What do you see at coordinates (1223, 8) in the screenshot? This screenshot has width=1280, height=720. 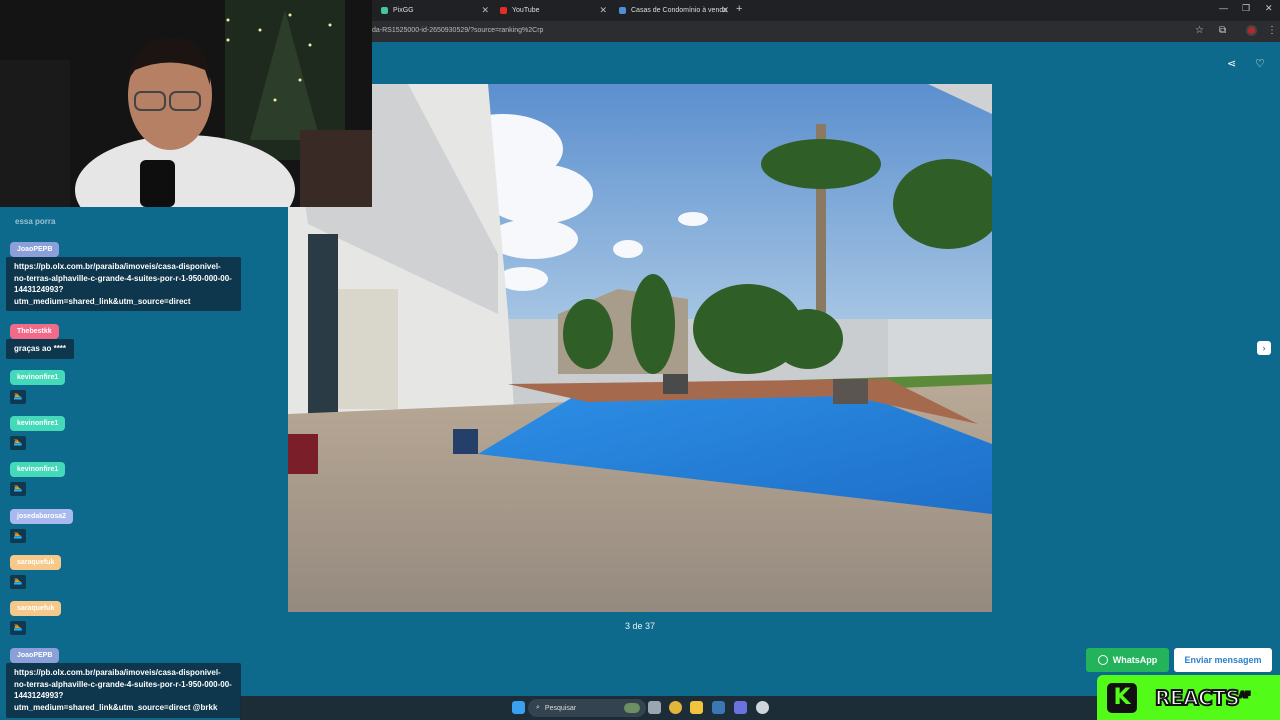 I see `minimize-icon: —` at bounding box center [1223, 8].